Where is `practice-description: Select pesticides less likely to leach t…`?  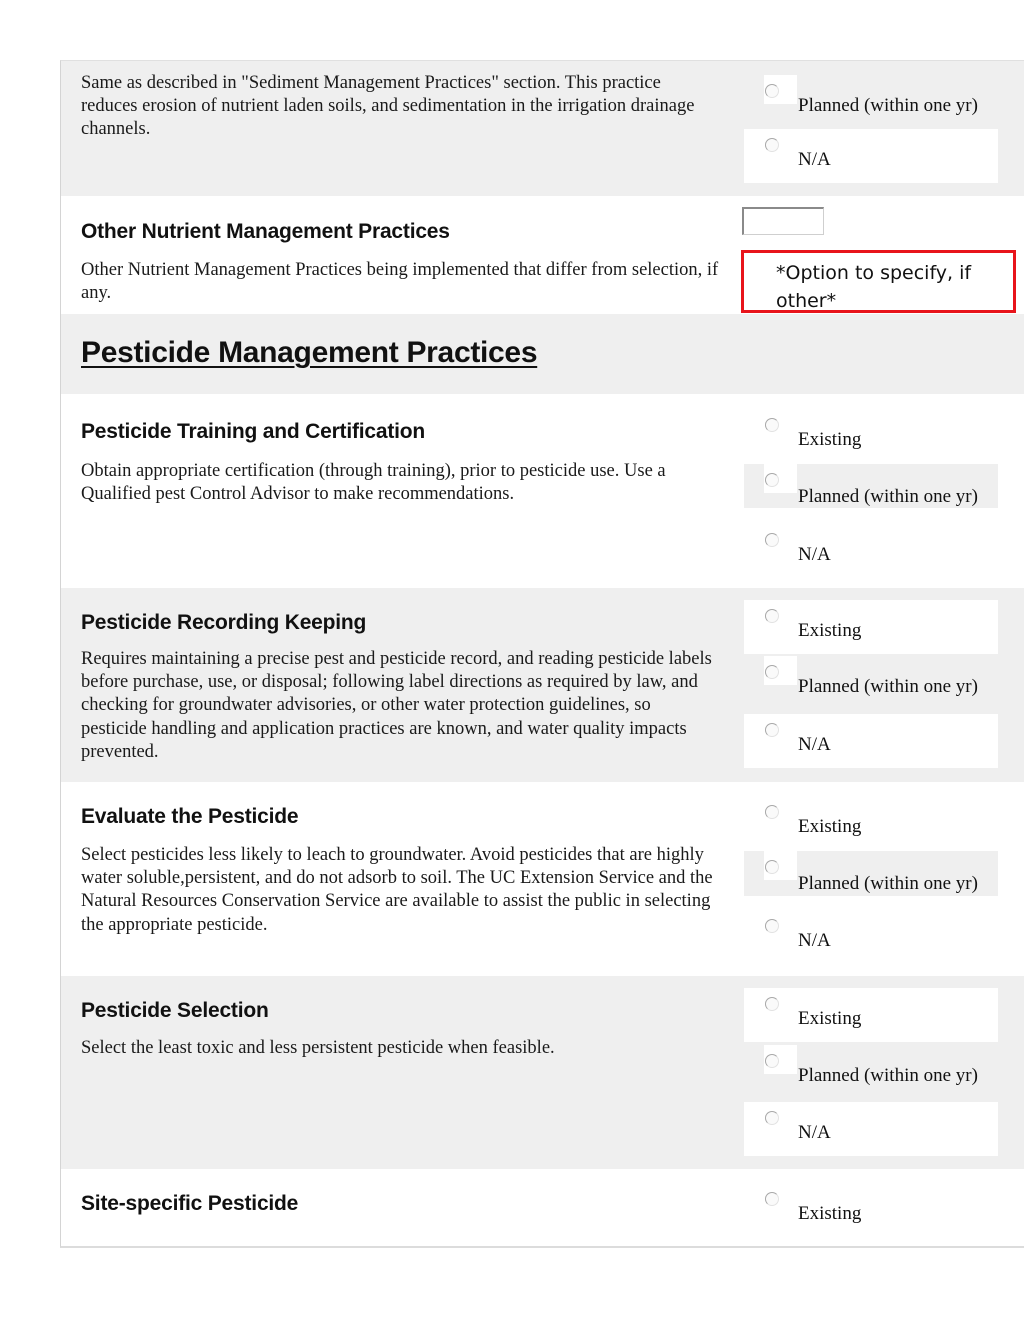
practice-description: Select pesticides less likely to leach t… is located at coordinates (397, 890).